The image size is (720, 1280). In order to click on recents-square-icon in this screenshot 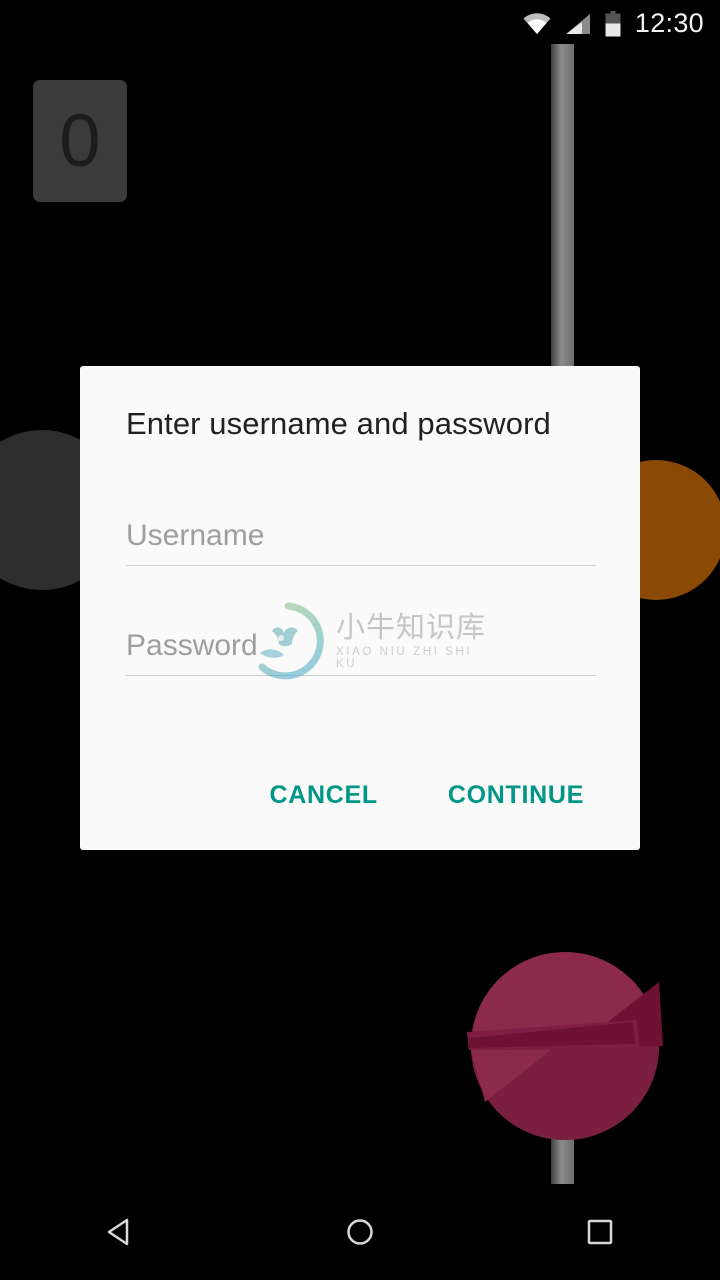, I will do `click(600, 1232)`.